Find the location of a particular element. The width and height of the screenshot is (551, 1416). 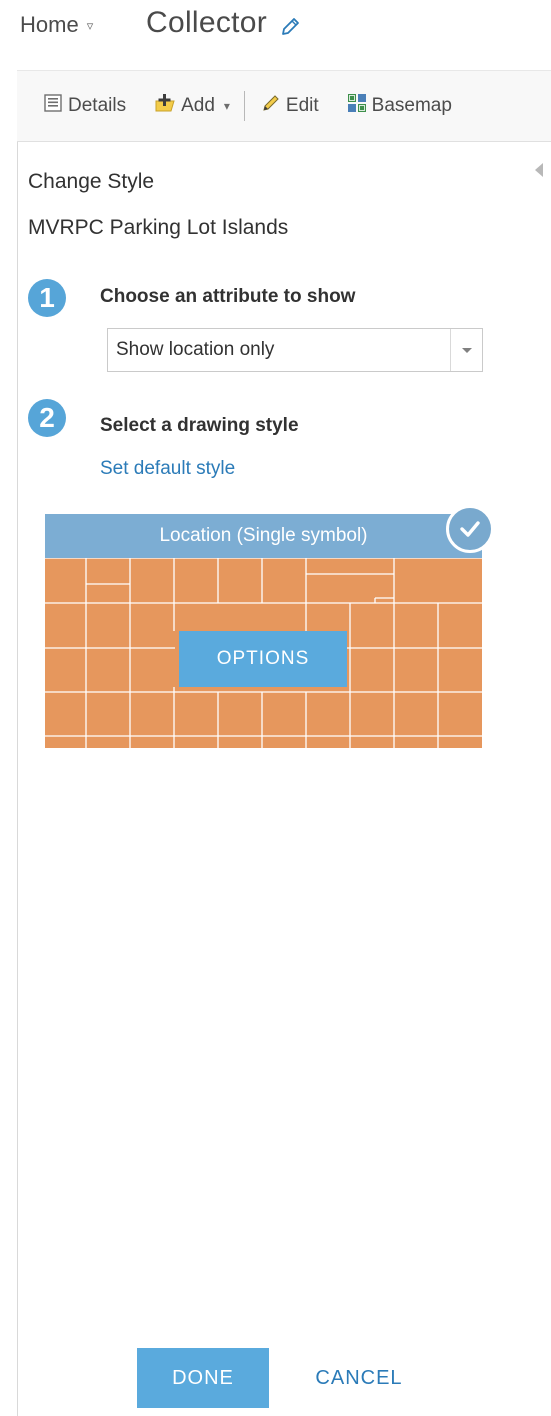

check-icon is located at coordinates (470, 529).